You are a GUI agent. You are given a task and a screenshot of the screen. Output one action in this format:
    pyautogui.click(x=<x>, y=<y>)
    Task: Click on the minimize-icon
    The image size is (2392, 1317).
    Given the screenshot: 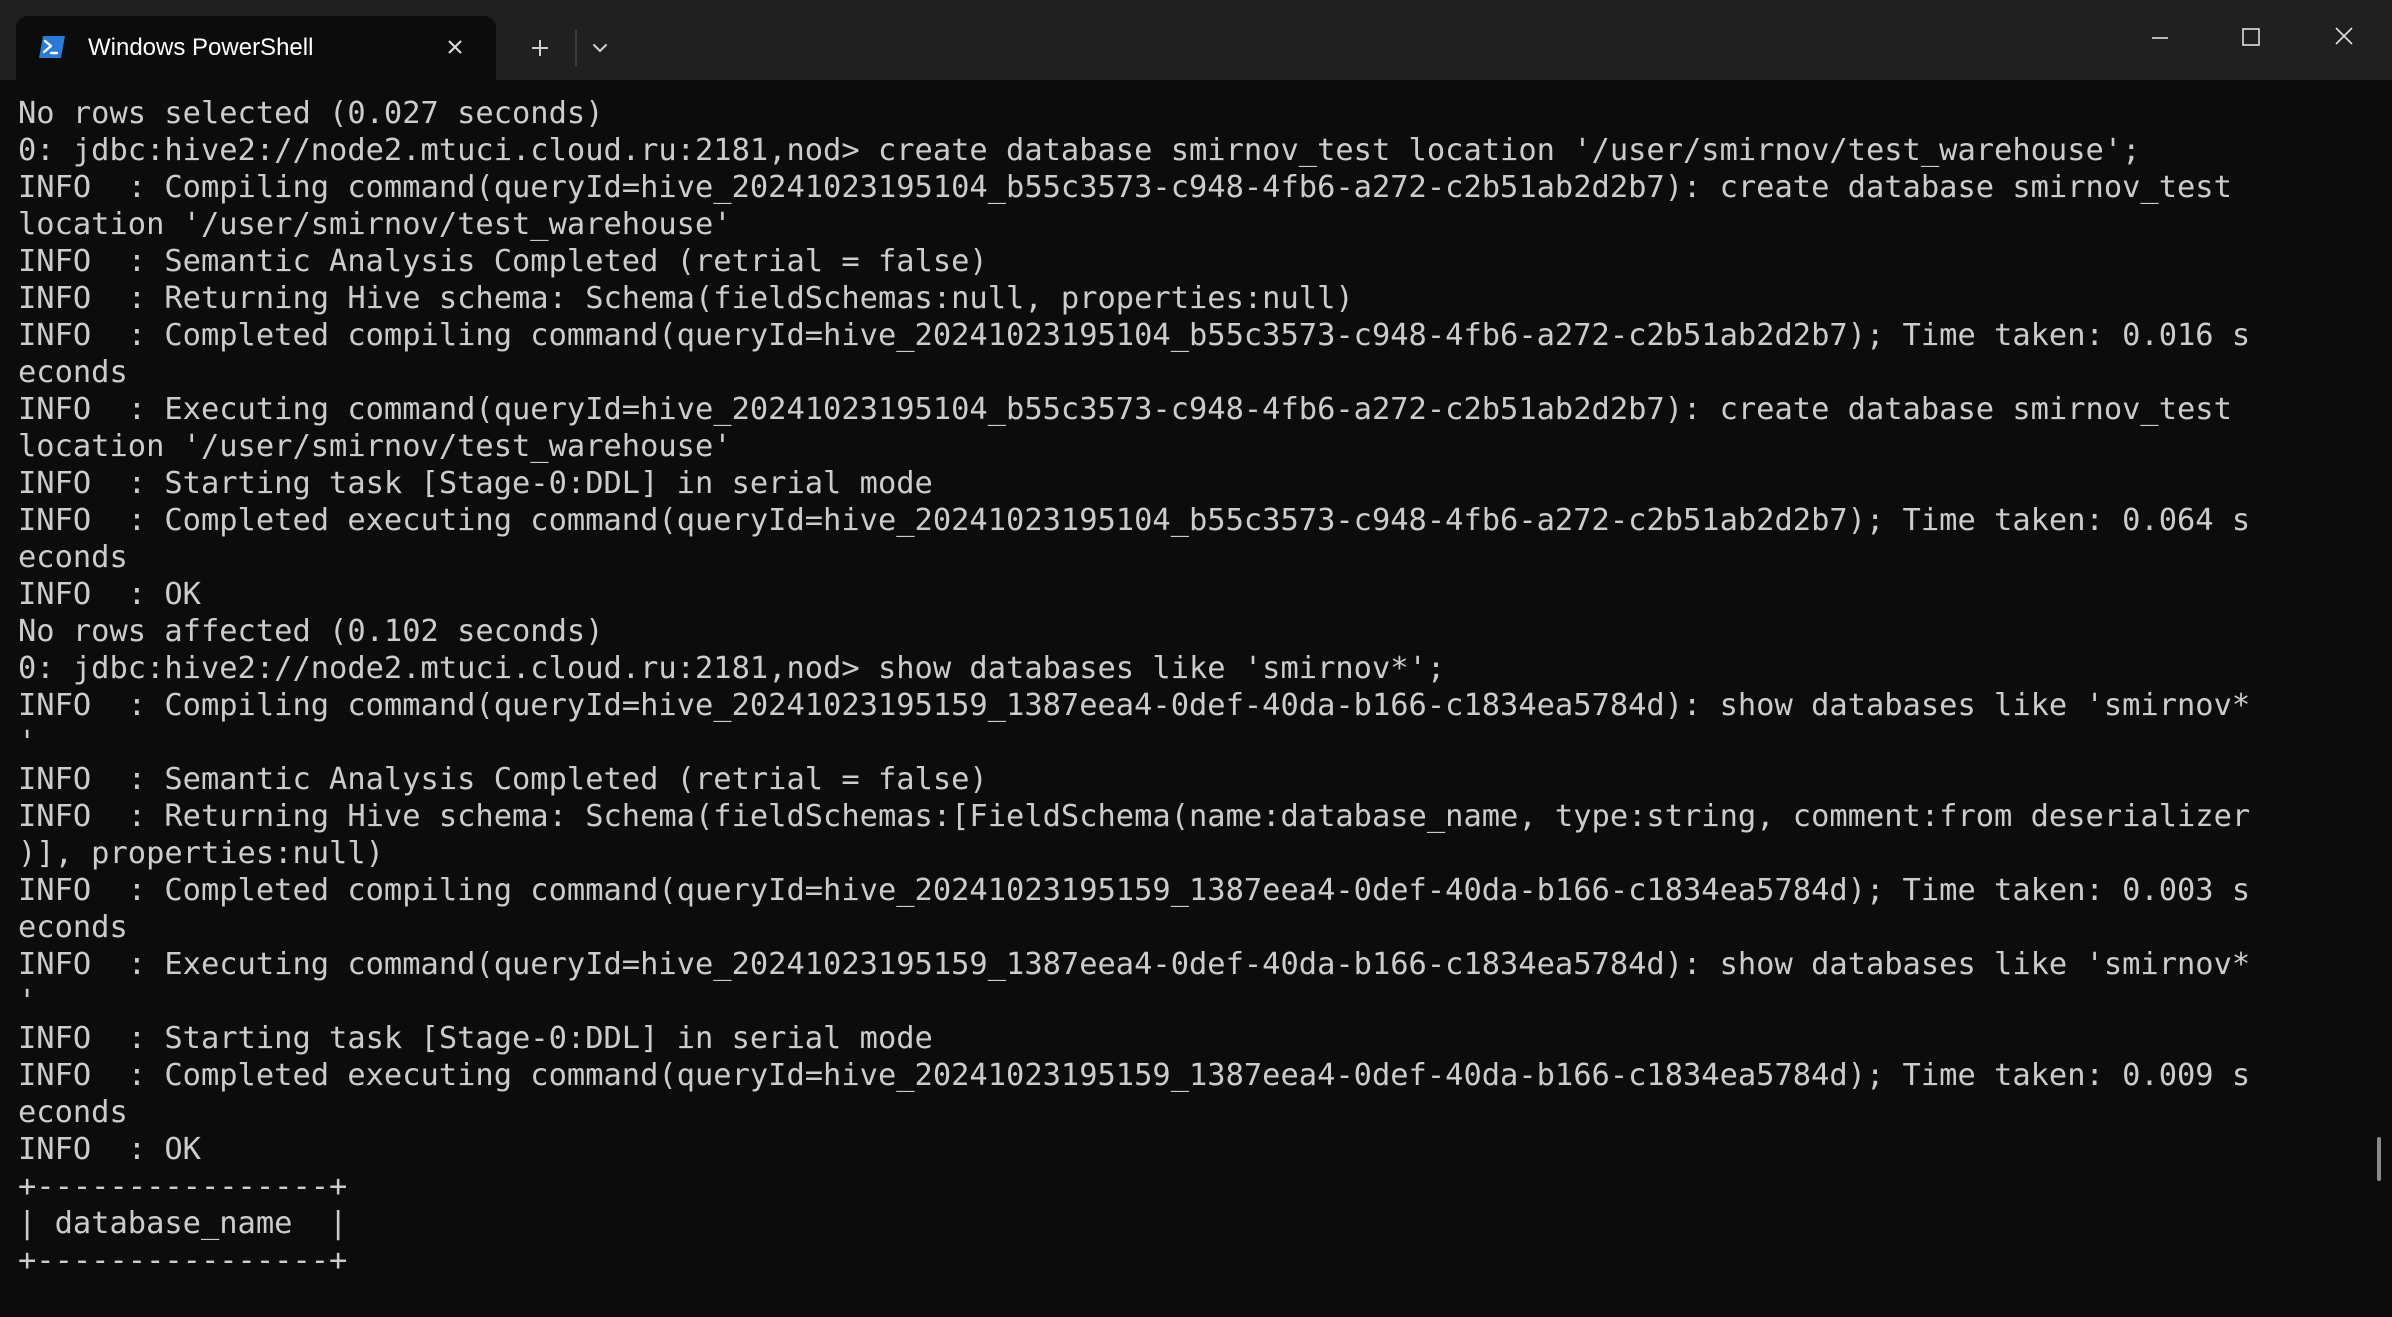 What is the action you would take?
    pyautogui.click(x=2160, y=36)
    